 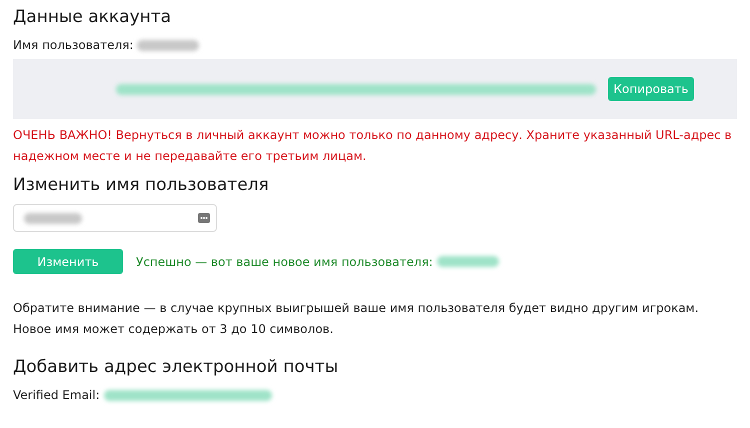 I want to click on username-label: Имя пользователя:, so click(x=73, y=45).